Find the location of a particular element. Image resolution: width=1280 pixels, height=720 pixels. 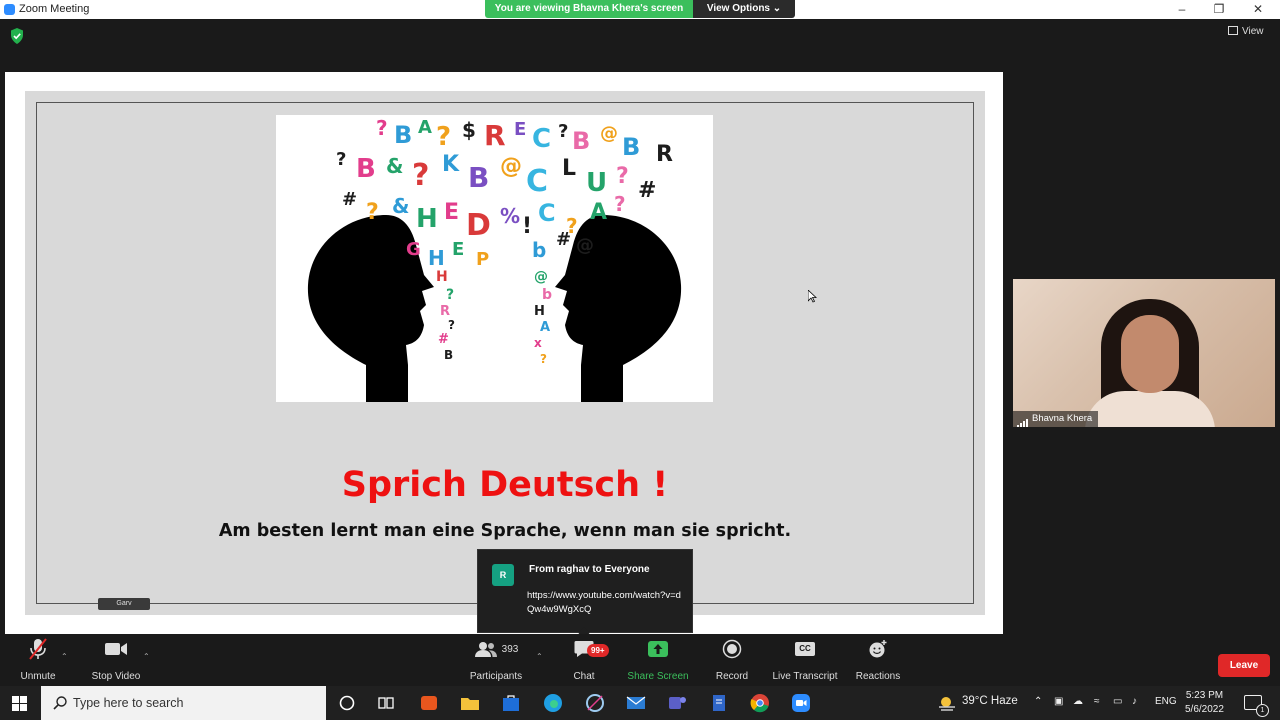

live-transcript-label: Live Transcript is located at coordinates (805, 676).